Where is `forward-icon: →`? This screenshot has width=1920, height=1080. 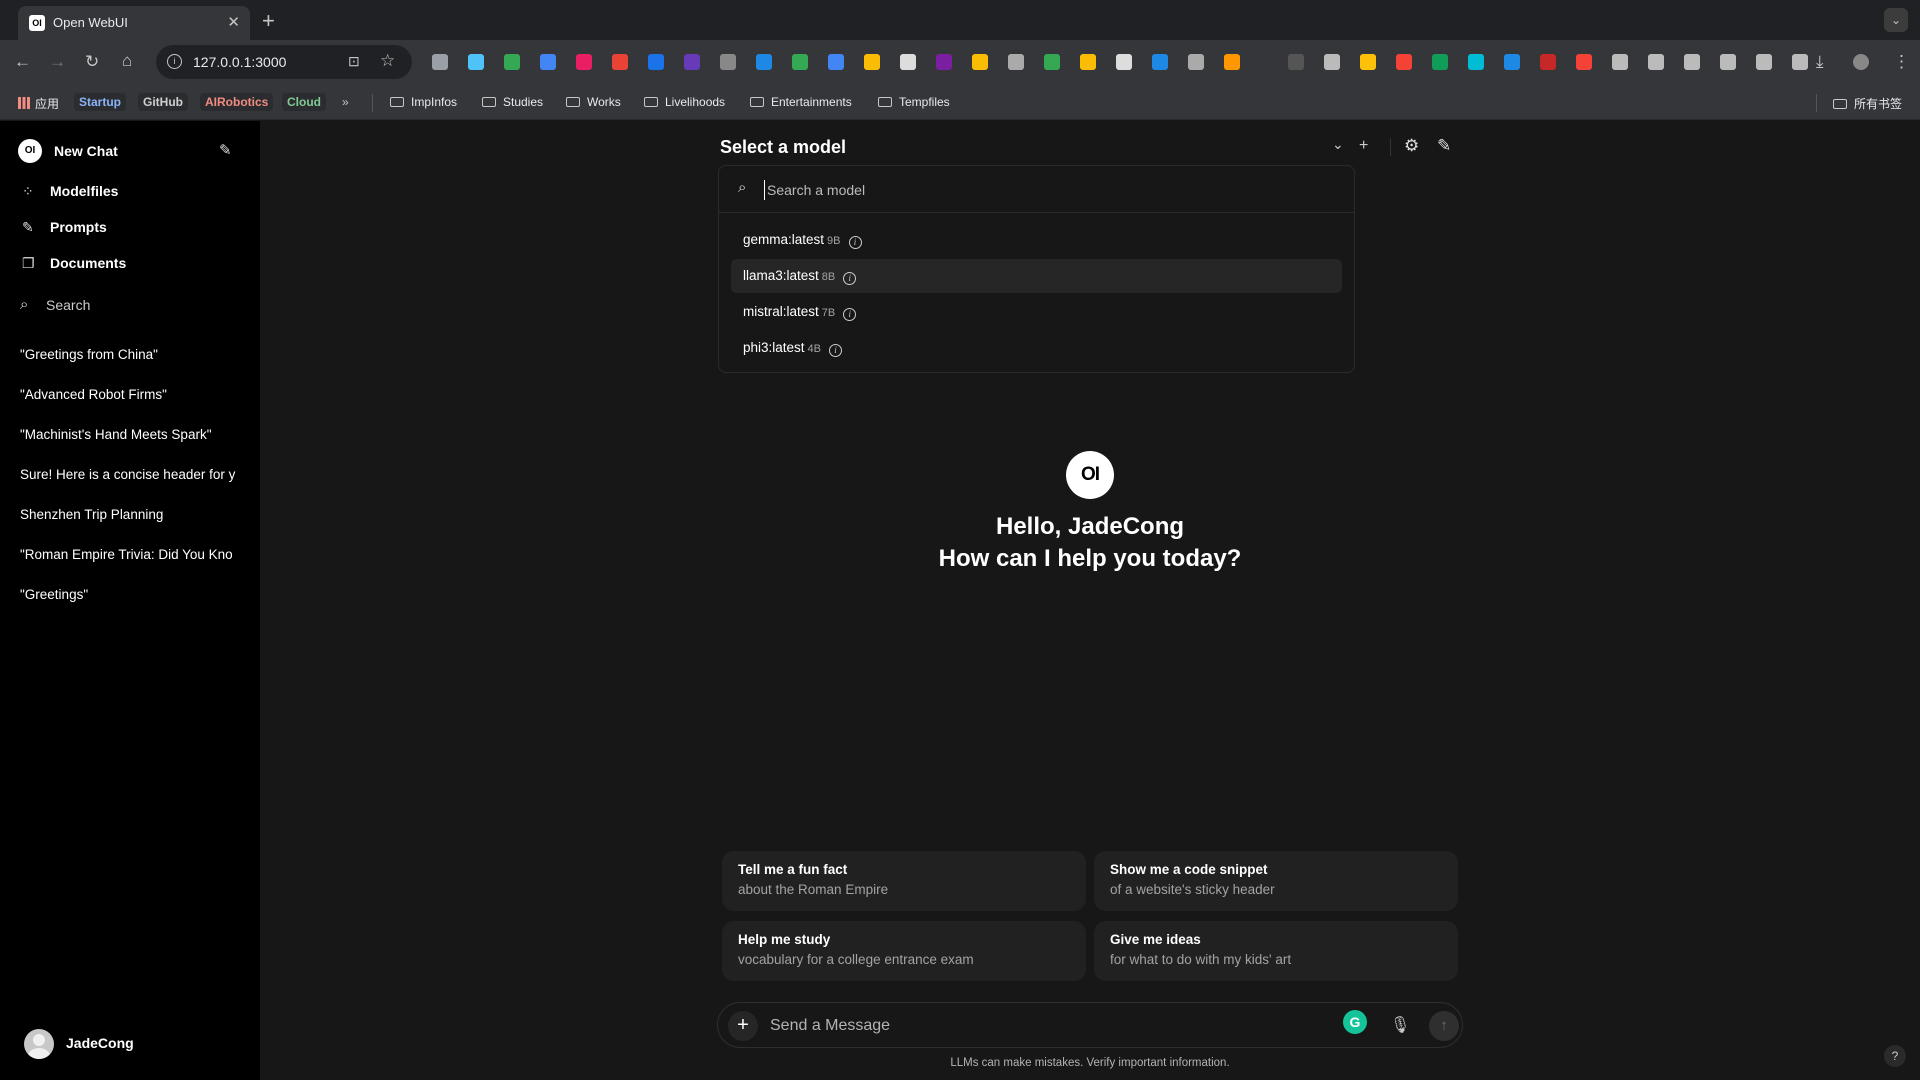
forward-icon: → is located at coordinates (57, 62).